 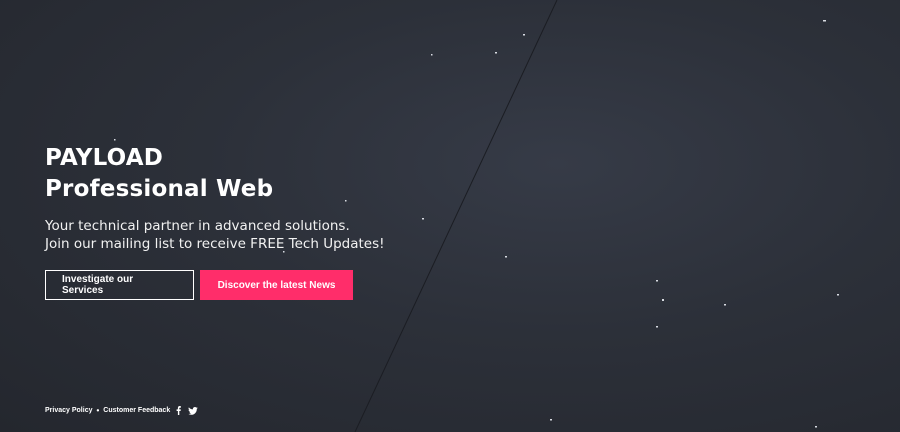 I want to click on privacy-policy-link: Privacy Policy, so click(x=68, y=410).